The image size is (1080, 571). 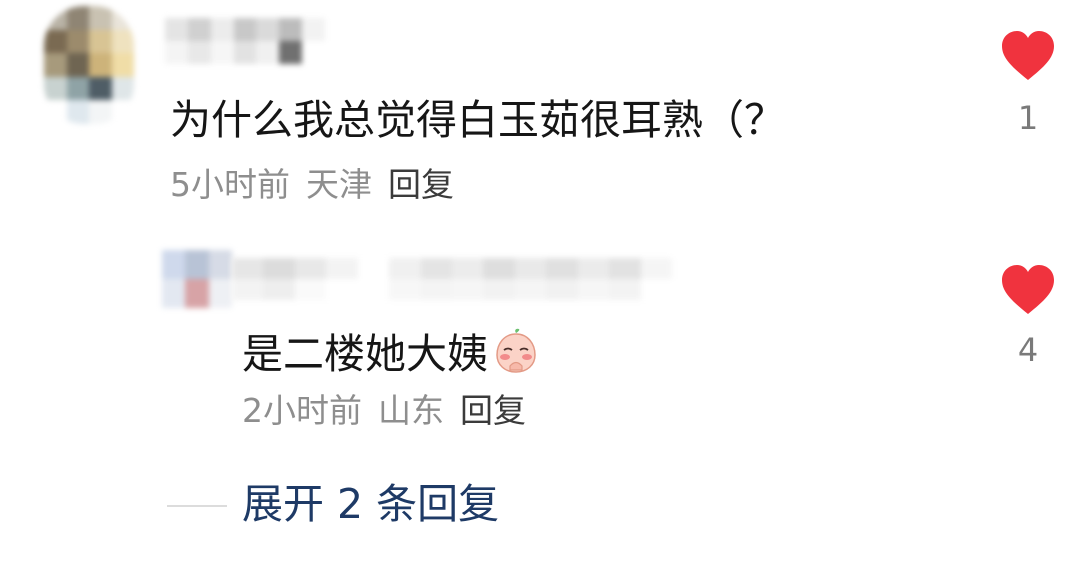 I want to click on comment-location: 天津, so click(x=339, y=184).